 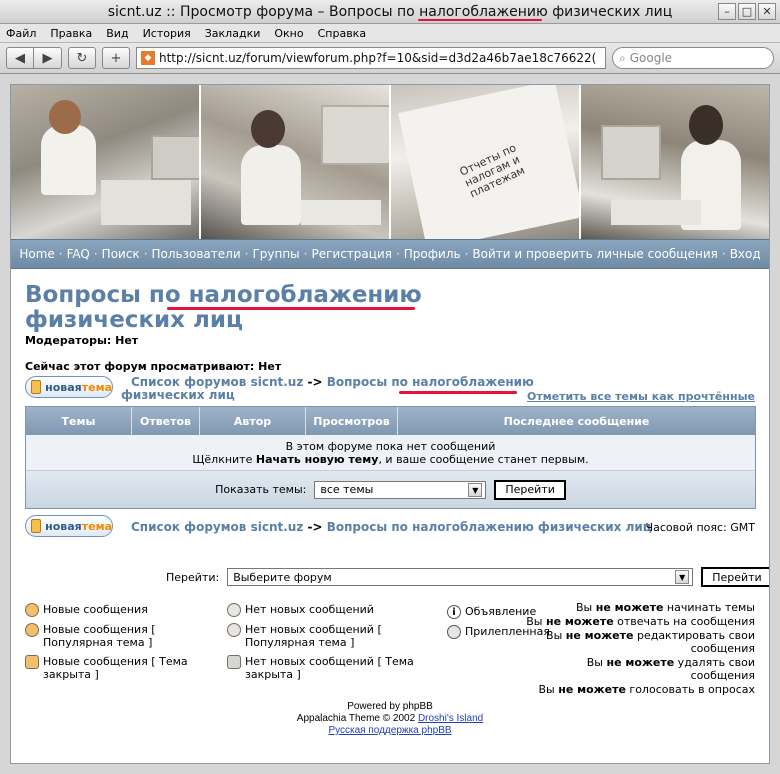 I want to click on breadcrumb-current-forum-a: Вопросы по налогоблажению, so click(x=430, y=382).